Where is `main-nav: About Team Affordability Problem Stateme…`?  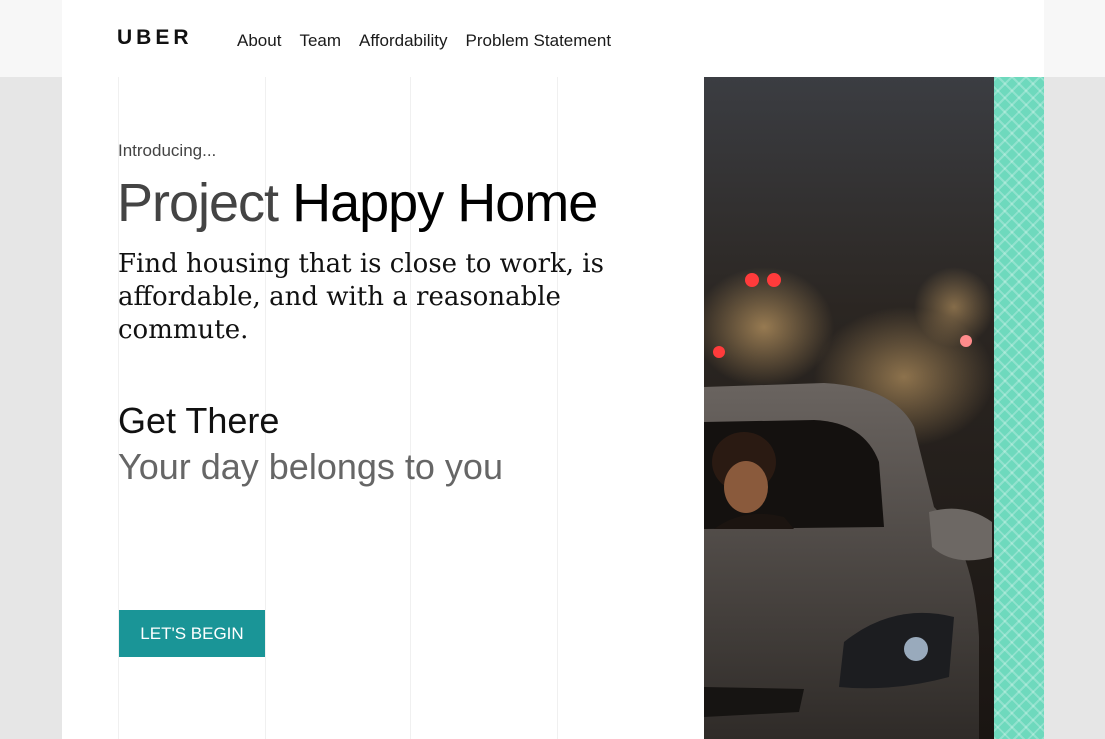 main-nav: About Team Affordability Problem Stateme… is located at coordinates (433, 41).